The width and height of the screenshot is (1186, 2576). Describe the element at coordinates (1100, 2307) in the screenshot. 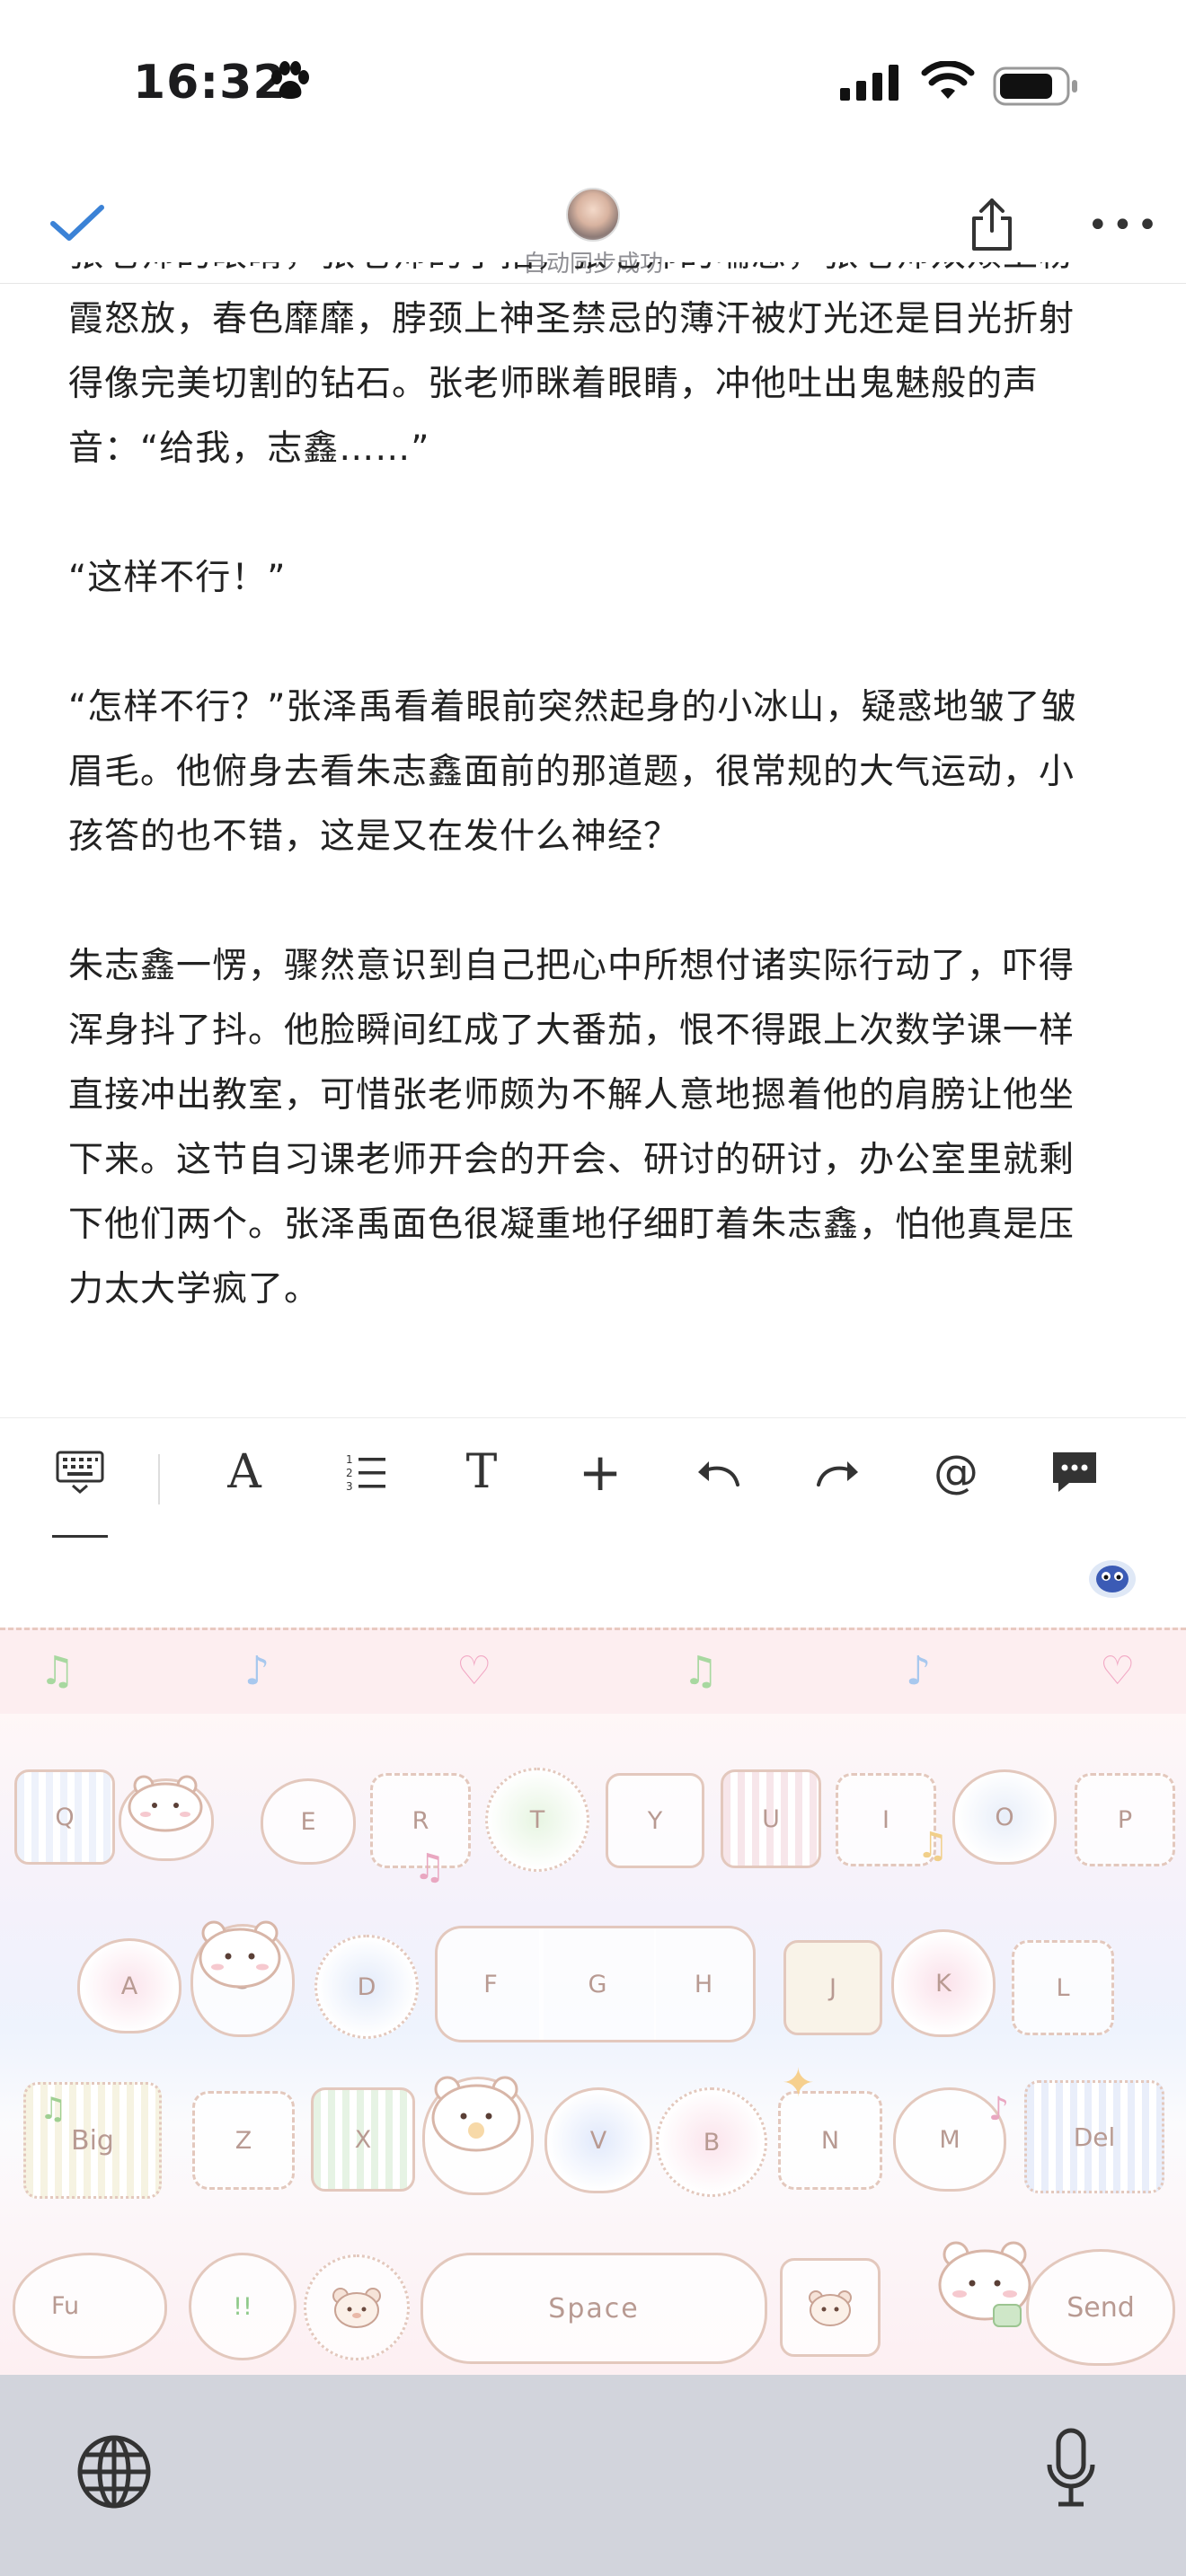

I see `send-key: Send` at that location.